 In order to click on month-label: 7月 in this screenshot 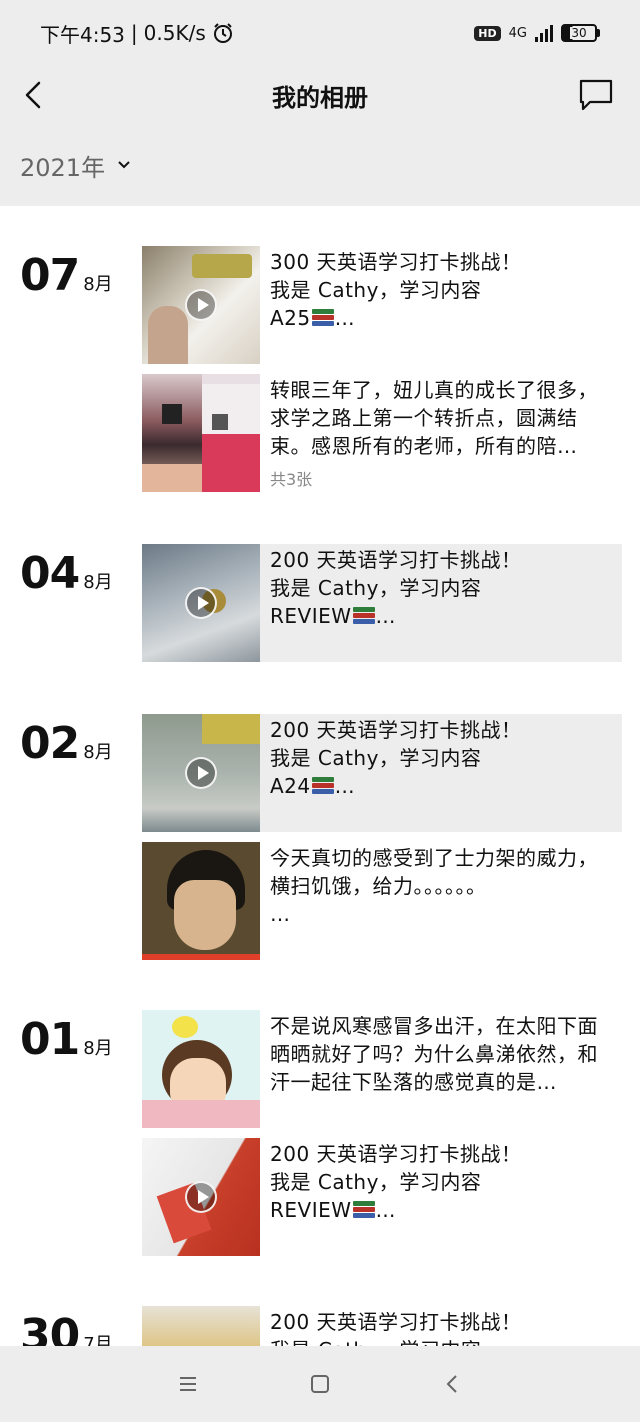, I will do `click(98, 1340)`.